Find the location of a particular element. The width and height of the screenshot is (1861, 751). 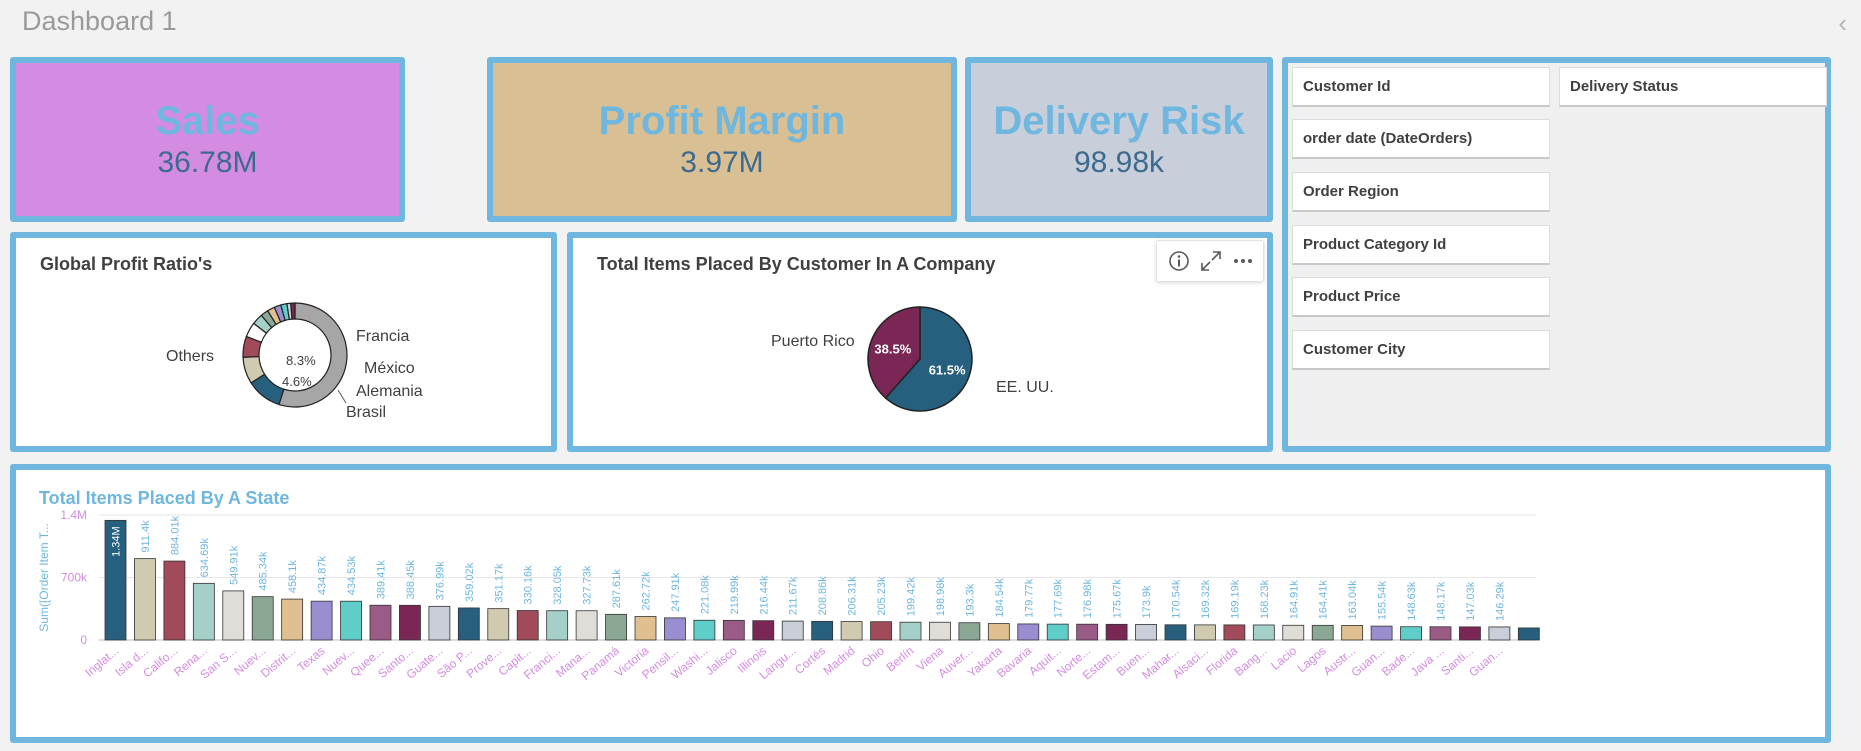

donut-chart is located at coordinates (283, 342).